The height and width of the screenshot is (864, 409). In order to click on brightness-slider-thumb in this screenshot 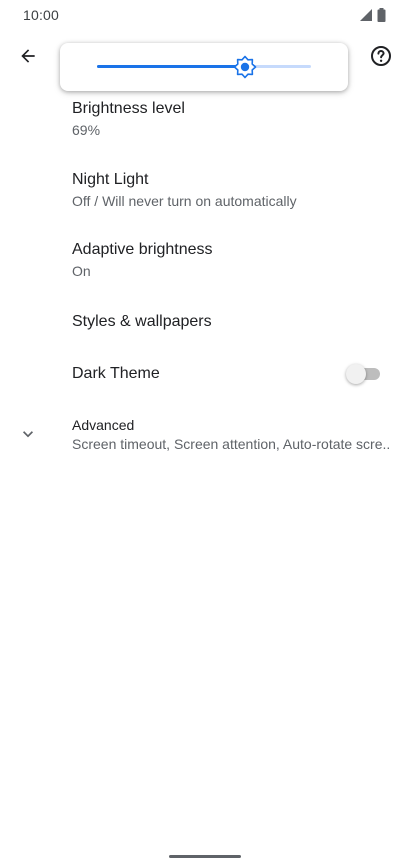, I will do `click(245, 67)`.